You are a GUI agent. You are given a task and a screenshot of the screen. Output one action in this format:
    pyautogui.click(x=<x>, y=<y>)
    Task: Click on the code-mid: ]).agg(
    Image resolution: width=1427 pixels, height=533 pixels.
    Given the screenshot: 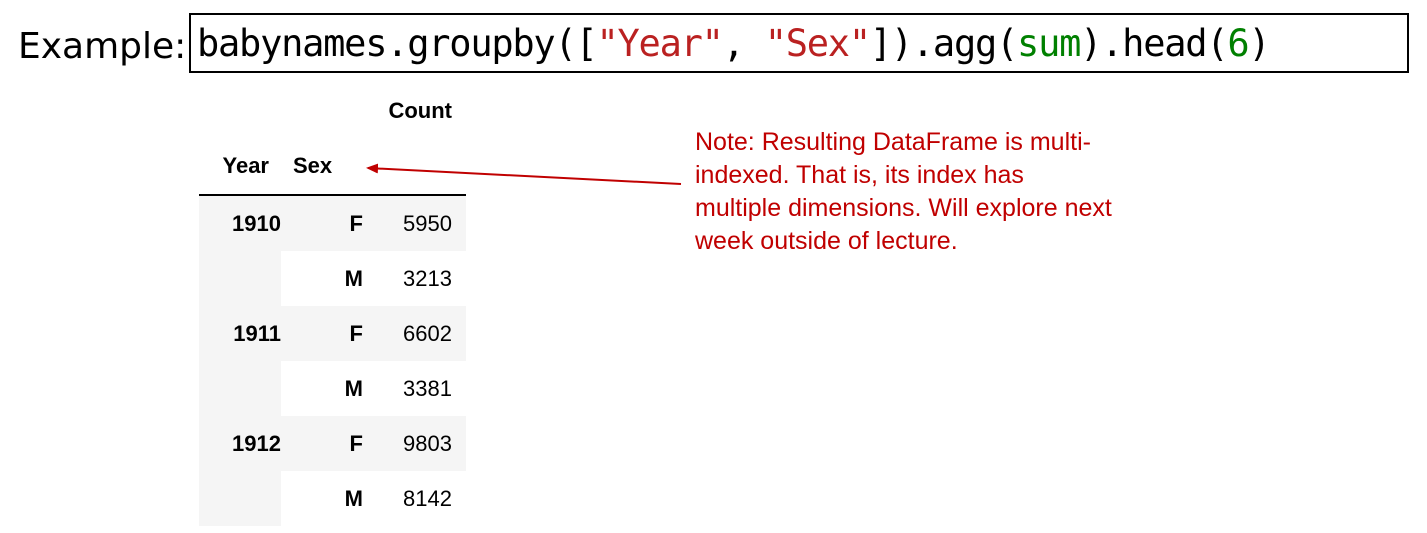 What is the action you would take?
    pyautogui.click(x=943, y=43)
    